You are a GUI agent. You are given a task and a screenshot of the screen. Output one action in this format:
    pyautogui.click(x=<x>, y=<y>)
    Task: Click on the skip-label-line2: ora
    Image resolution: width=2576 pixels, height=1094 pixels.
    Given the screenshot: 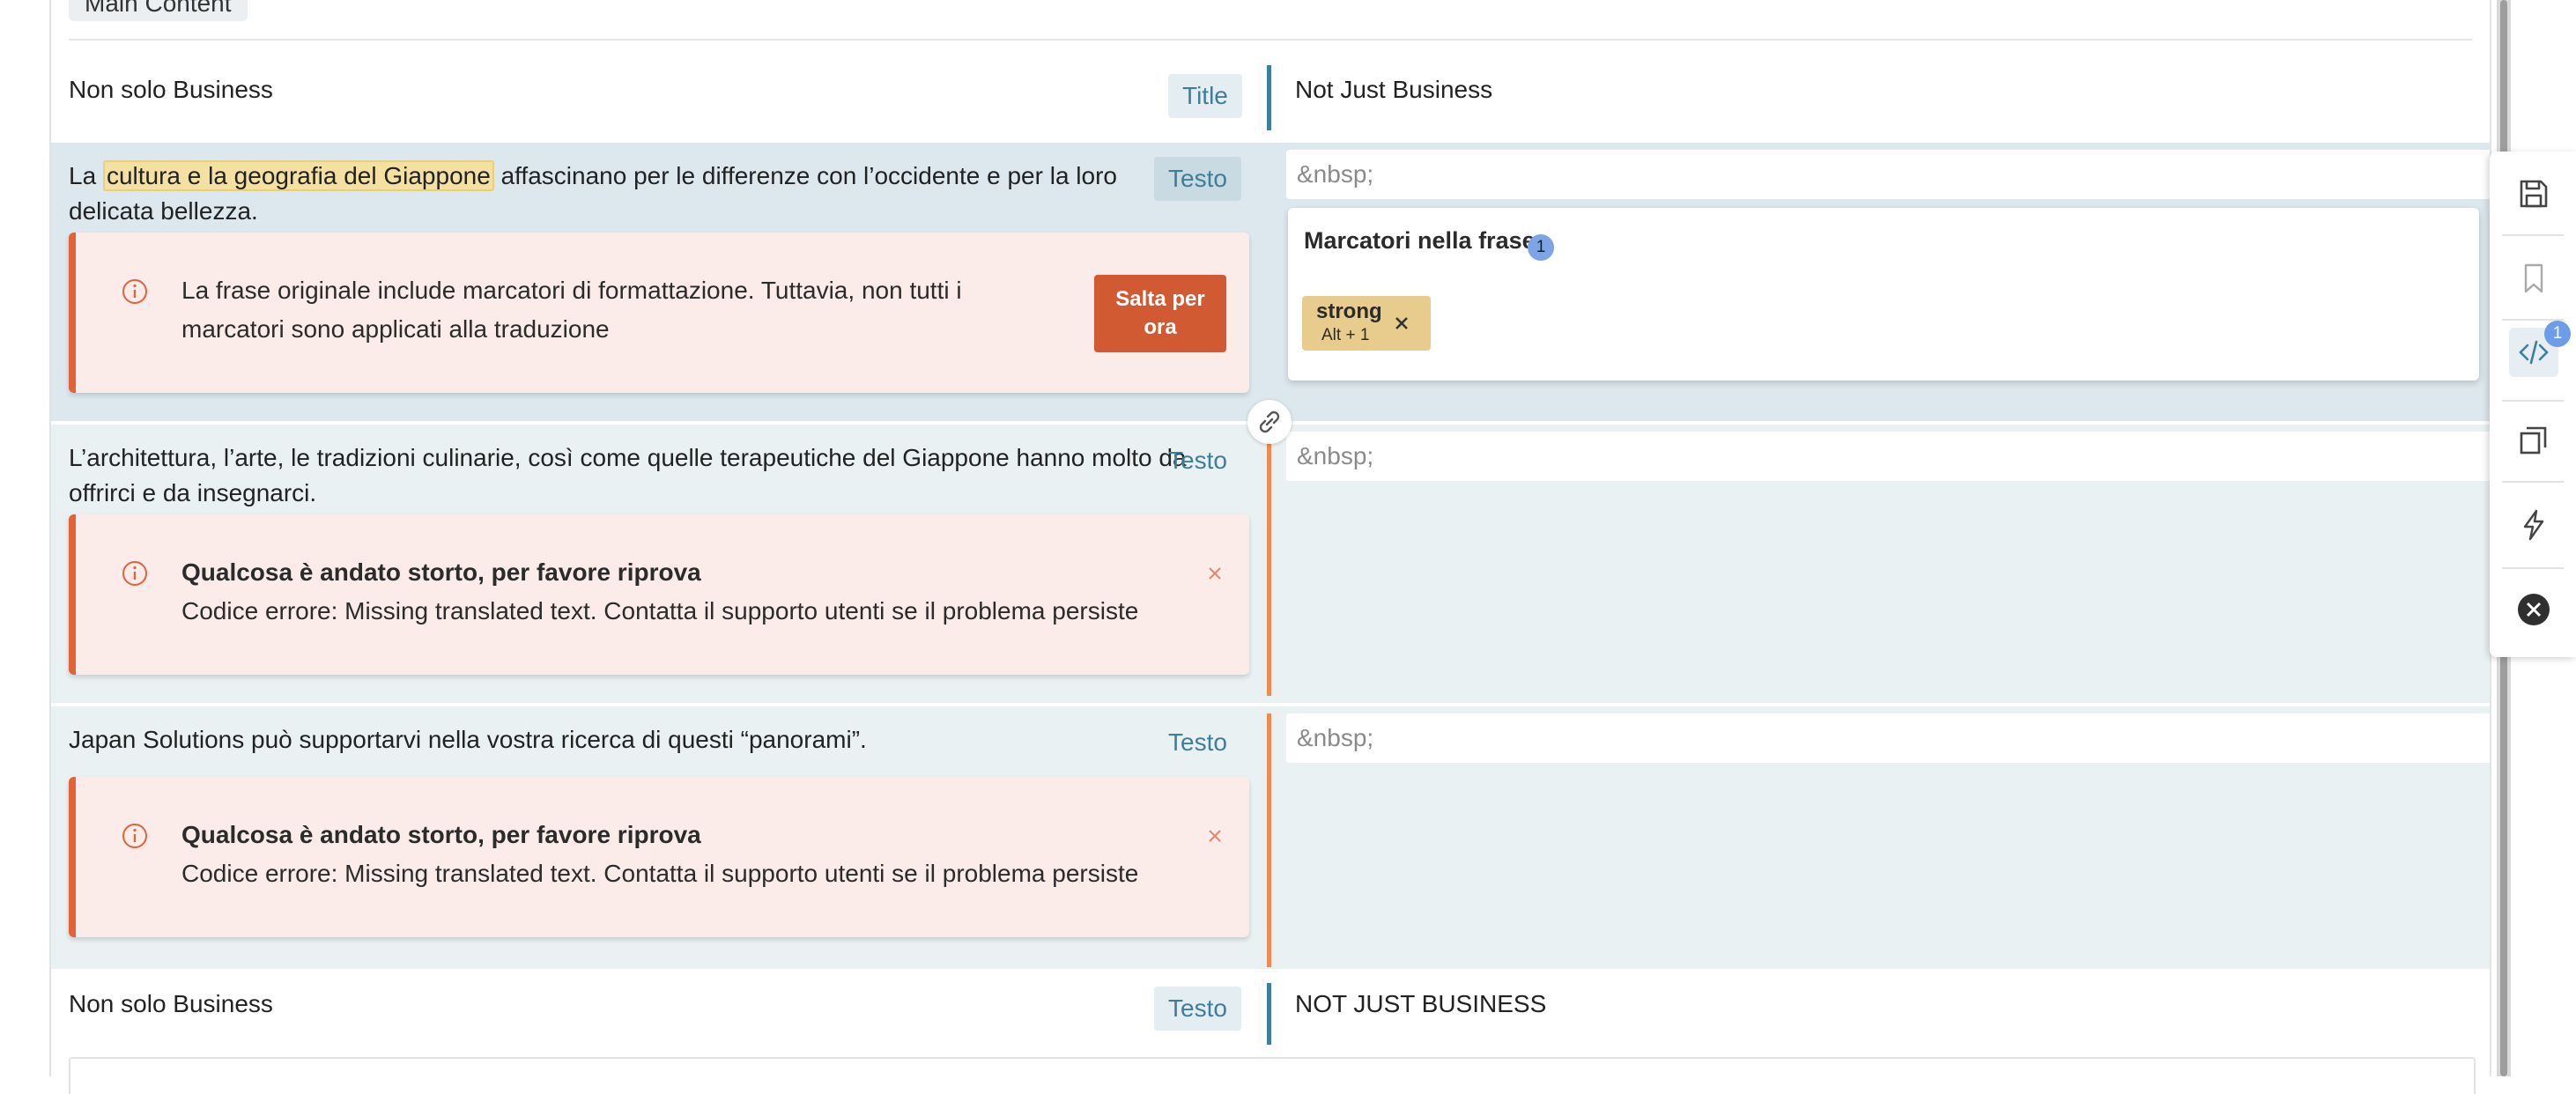 What is the action you would take?
    pyautogui.click(x=1160, y=327)
    